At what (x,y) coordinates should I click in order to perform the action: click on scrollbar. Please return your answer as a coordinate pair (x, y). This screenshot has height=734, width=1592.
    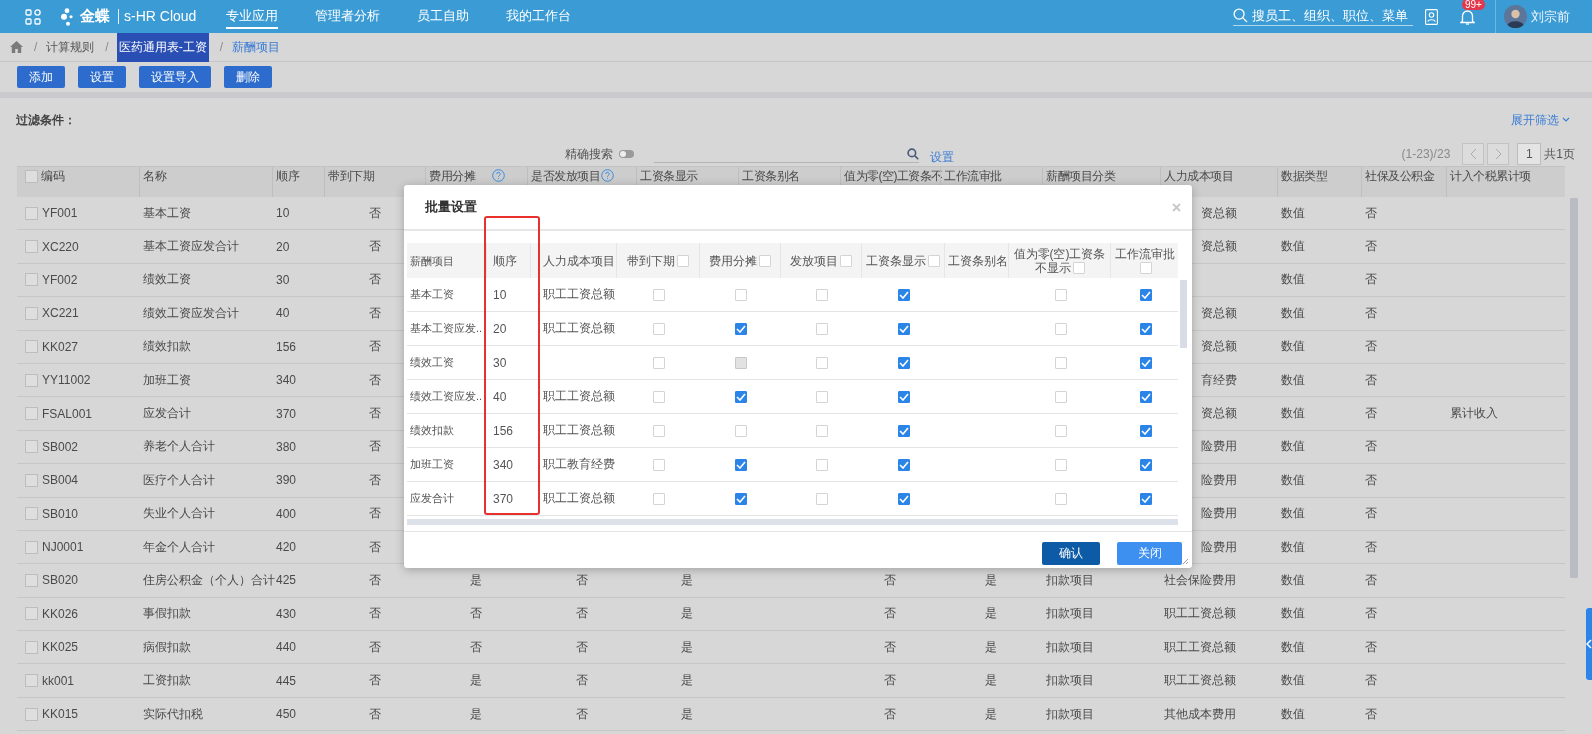
    Looking at the image, I should click on (792, 522).